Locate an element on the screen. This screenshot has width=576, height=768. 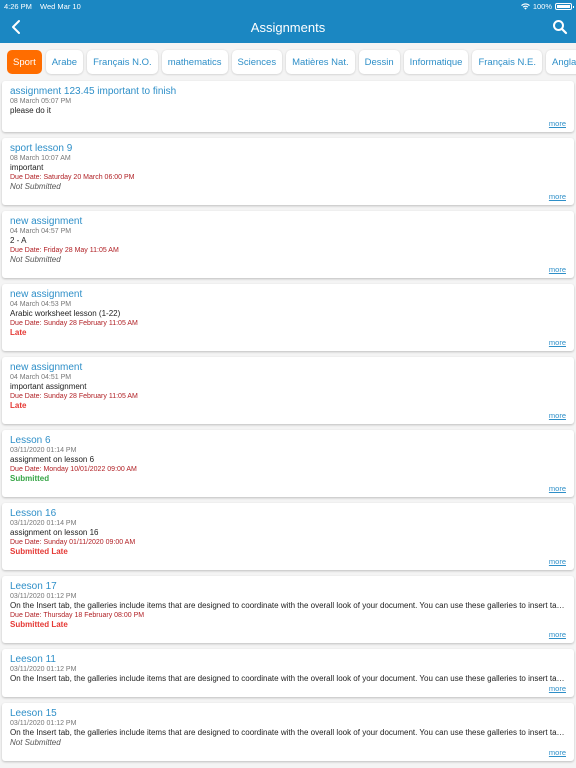
assignment-date: 08 March 10:07 AM is located at coordinates (40, 158).